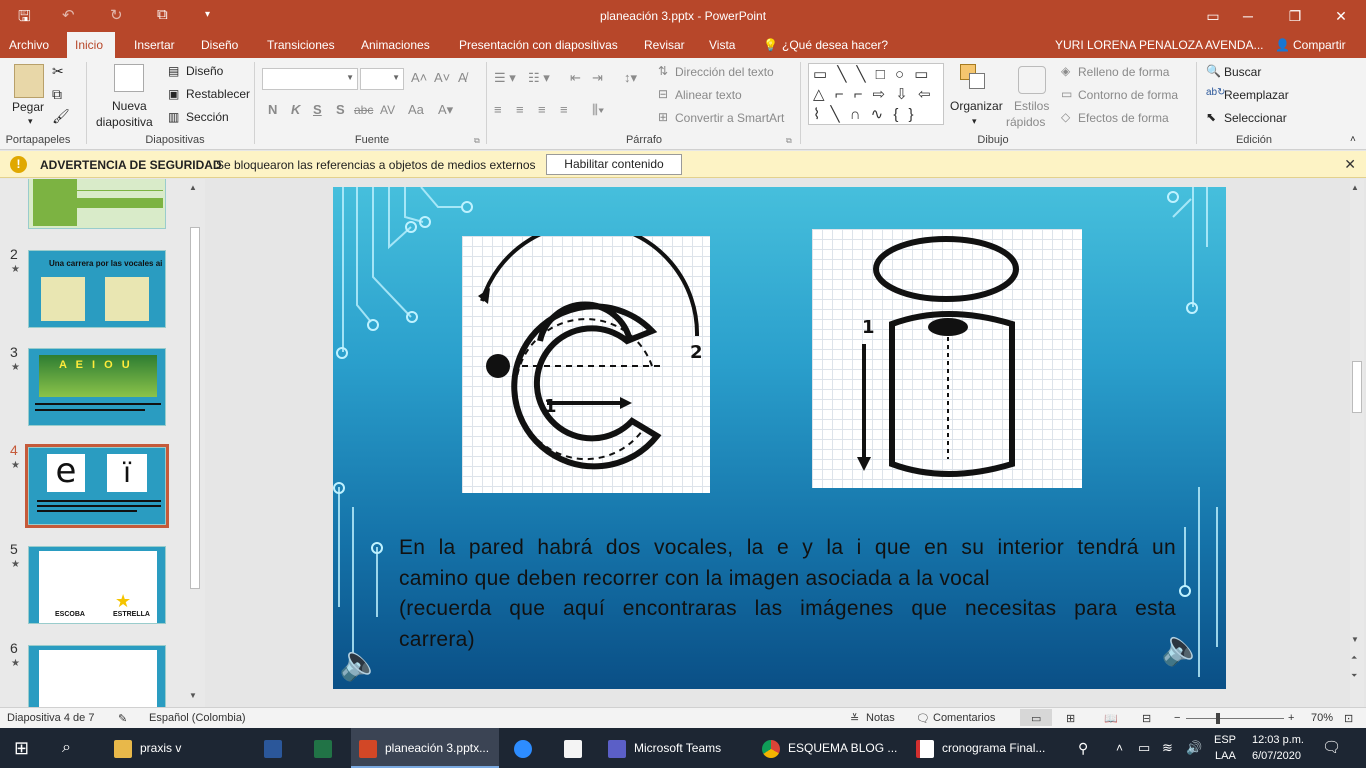  I want to click on windows-start-icon: ⊞, so click(21, 748).